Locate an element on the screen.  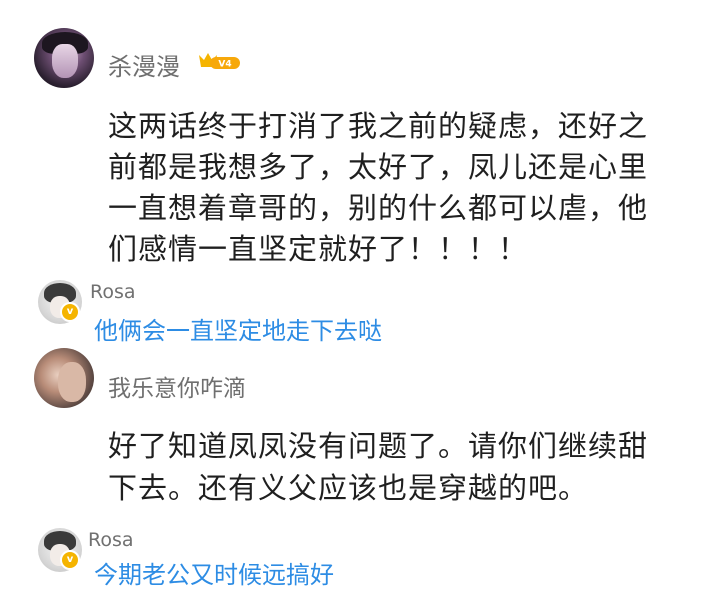
reply-text: 他俩会一直坚定地走下去哒 is located at coordinates (238, 328).